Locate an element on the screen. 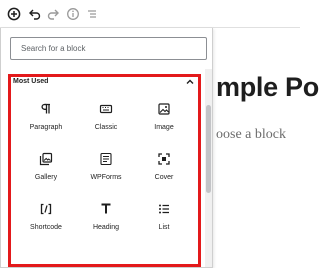  block-list: List is located at coordinates (164, 224).